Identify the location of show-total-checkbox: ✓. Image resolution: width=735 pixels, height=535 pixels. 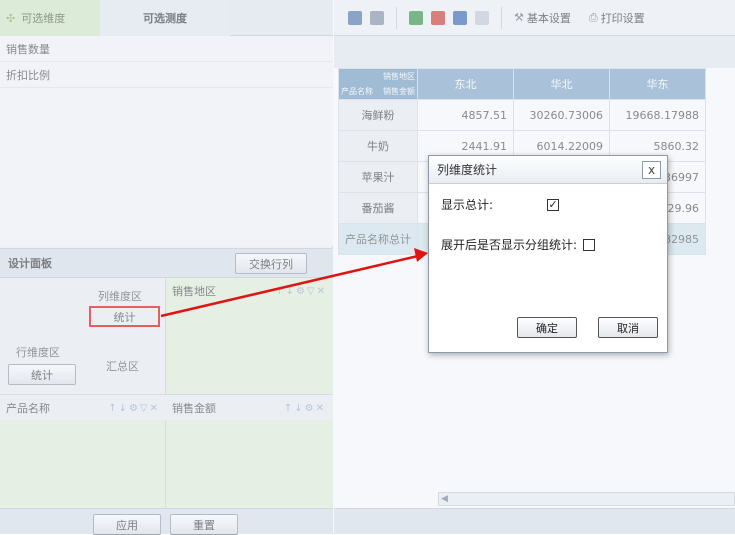
(553, 204).